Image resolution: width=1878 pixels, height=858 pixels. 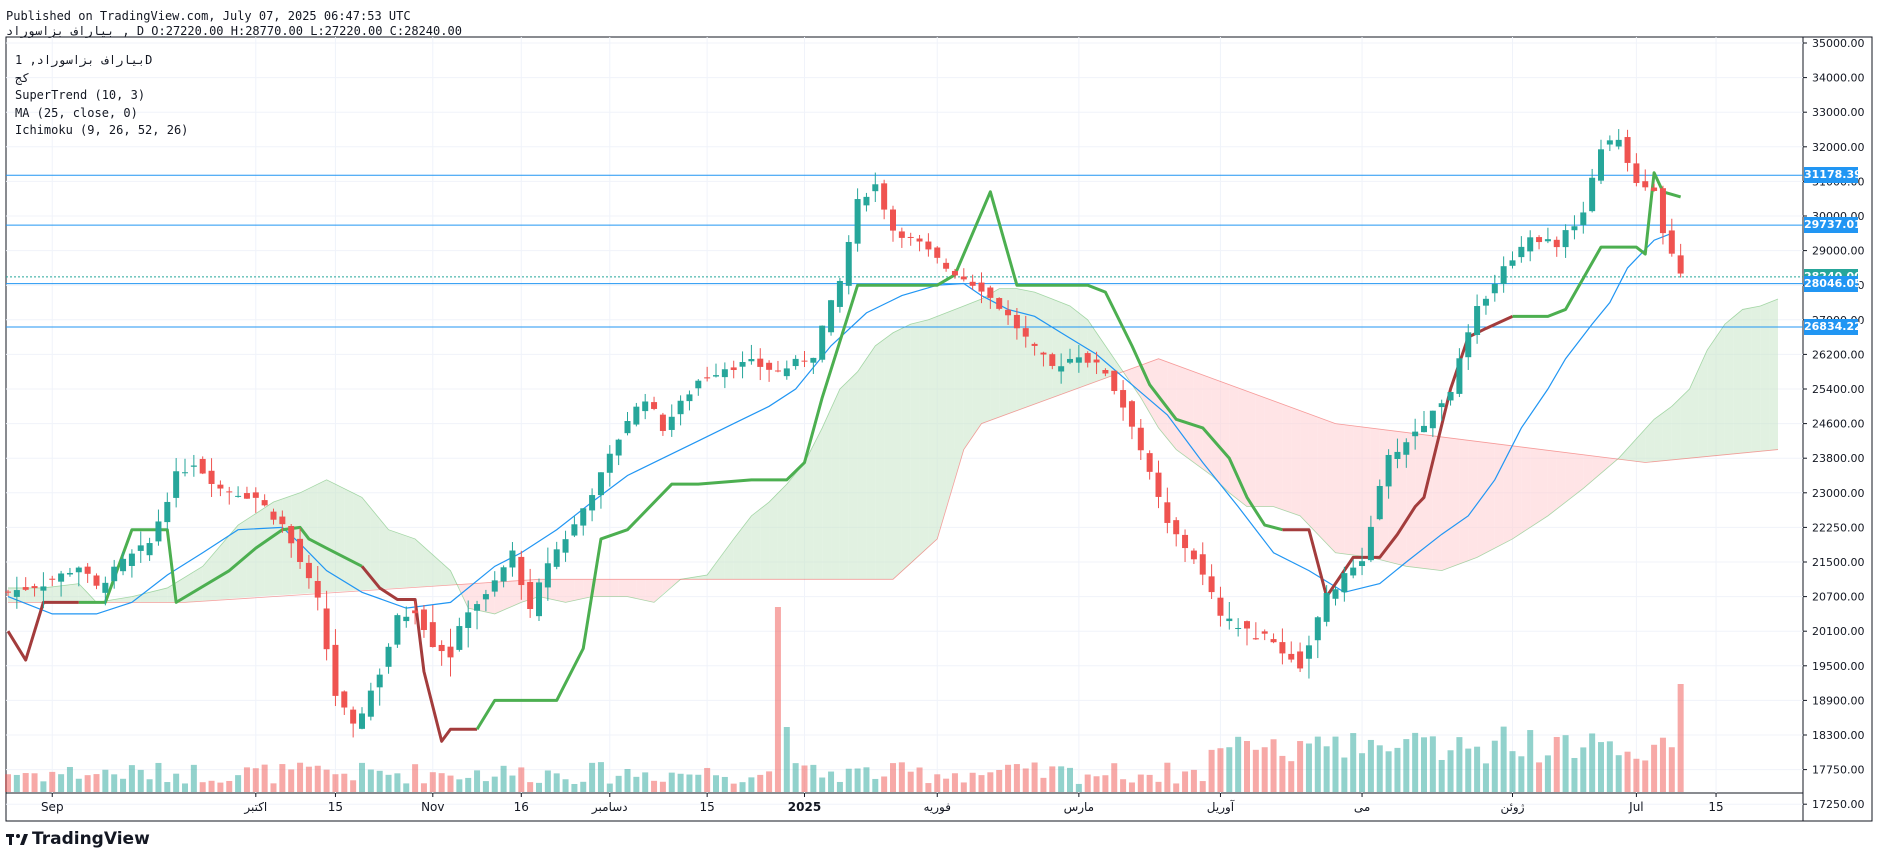 What do you see at coordinates (1838, 354) in the screenshot?
I see `y-tick-label: 26200.00` at bounding box center [1838, 354].